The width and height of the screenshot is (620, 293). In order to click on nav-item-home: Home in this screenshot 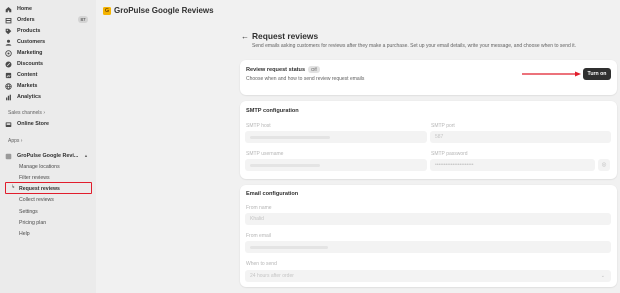, I will do `click(18, 9)`.